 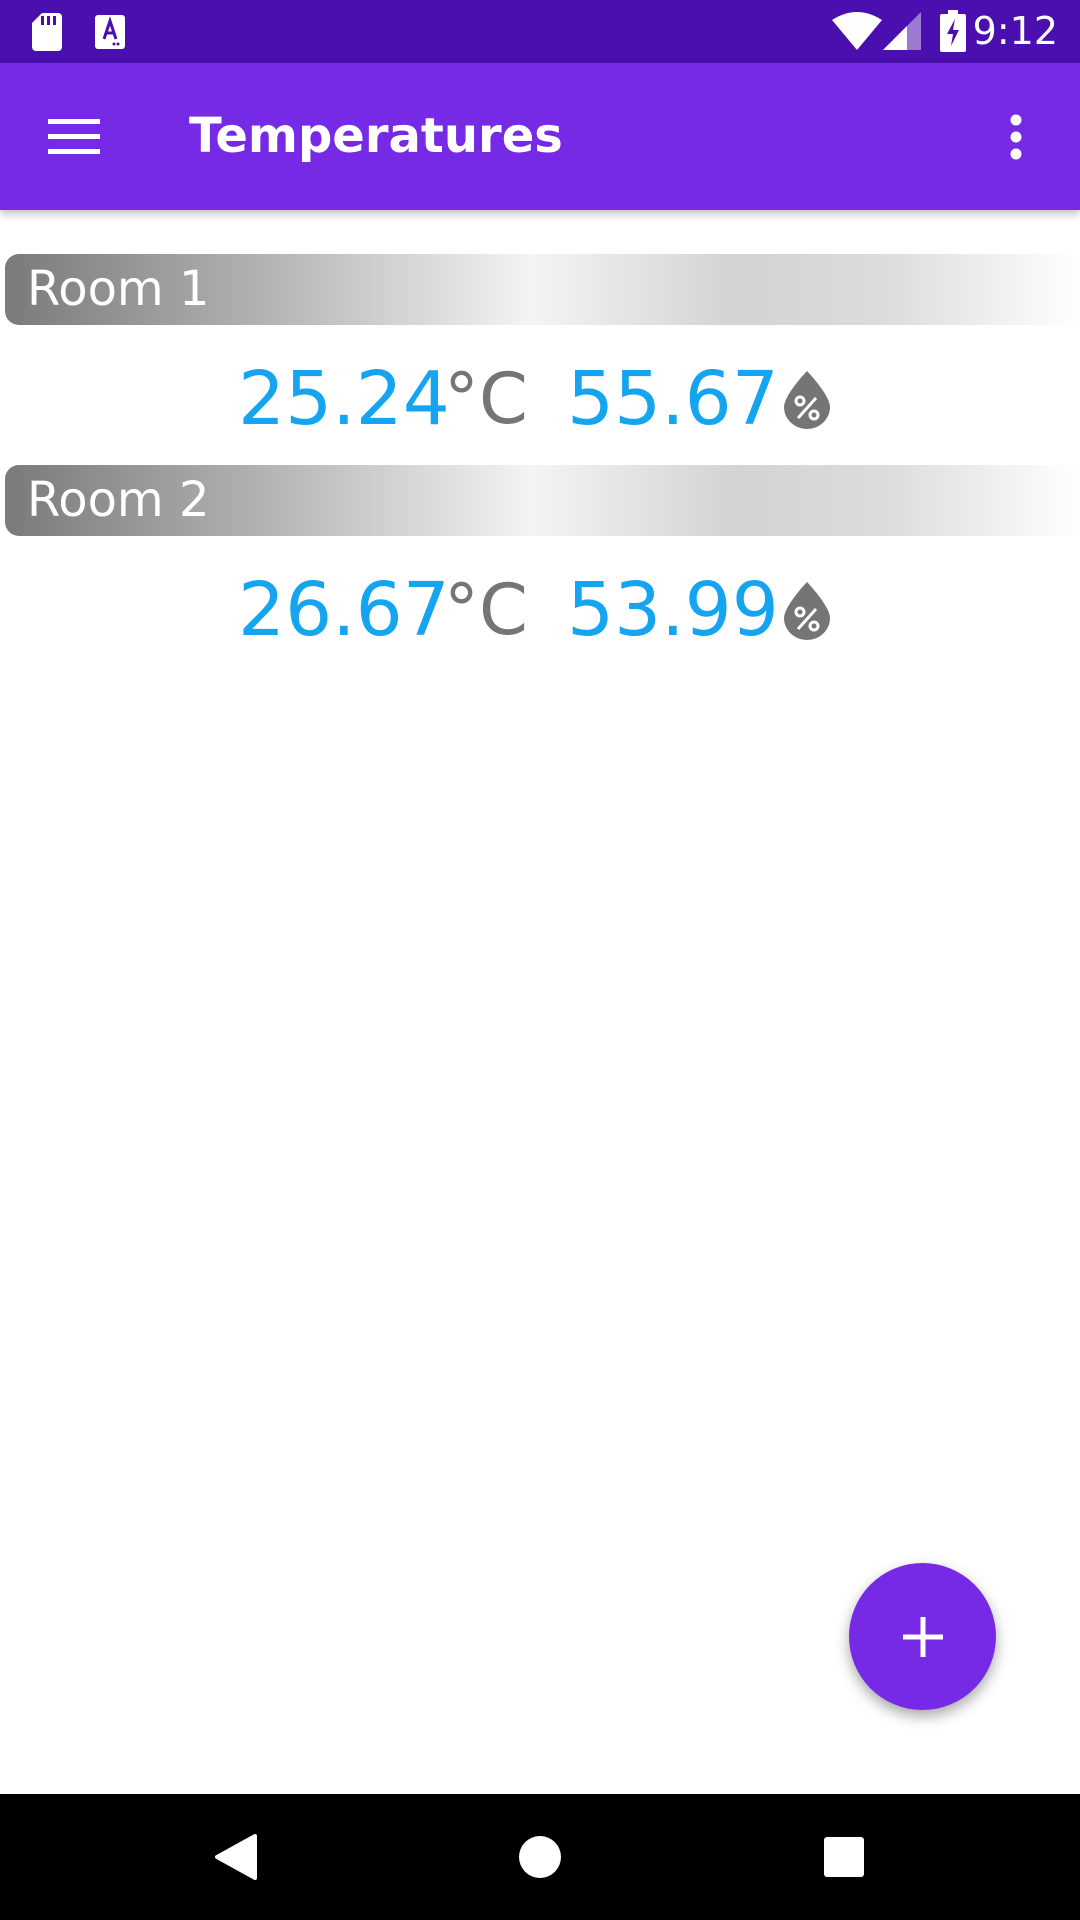 I want to click on back-icon, so click(x=236, y=1857).